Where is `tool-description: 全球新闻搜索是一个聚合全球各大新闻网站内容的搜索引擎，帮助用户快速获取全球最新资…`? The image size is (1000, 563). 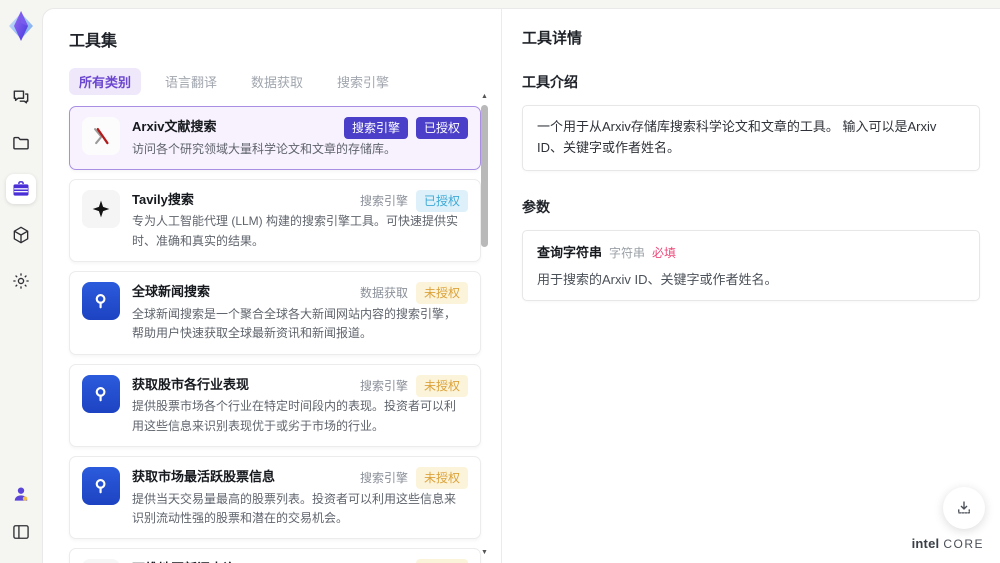 tool-description: 全球新闻搜索是一个聚合全球各大新闻网站内容的搜索引擎，帮助用户快速获取全球最新资… is located at coordinates (294, 323).